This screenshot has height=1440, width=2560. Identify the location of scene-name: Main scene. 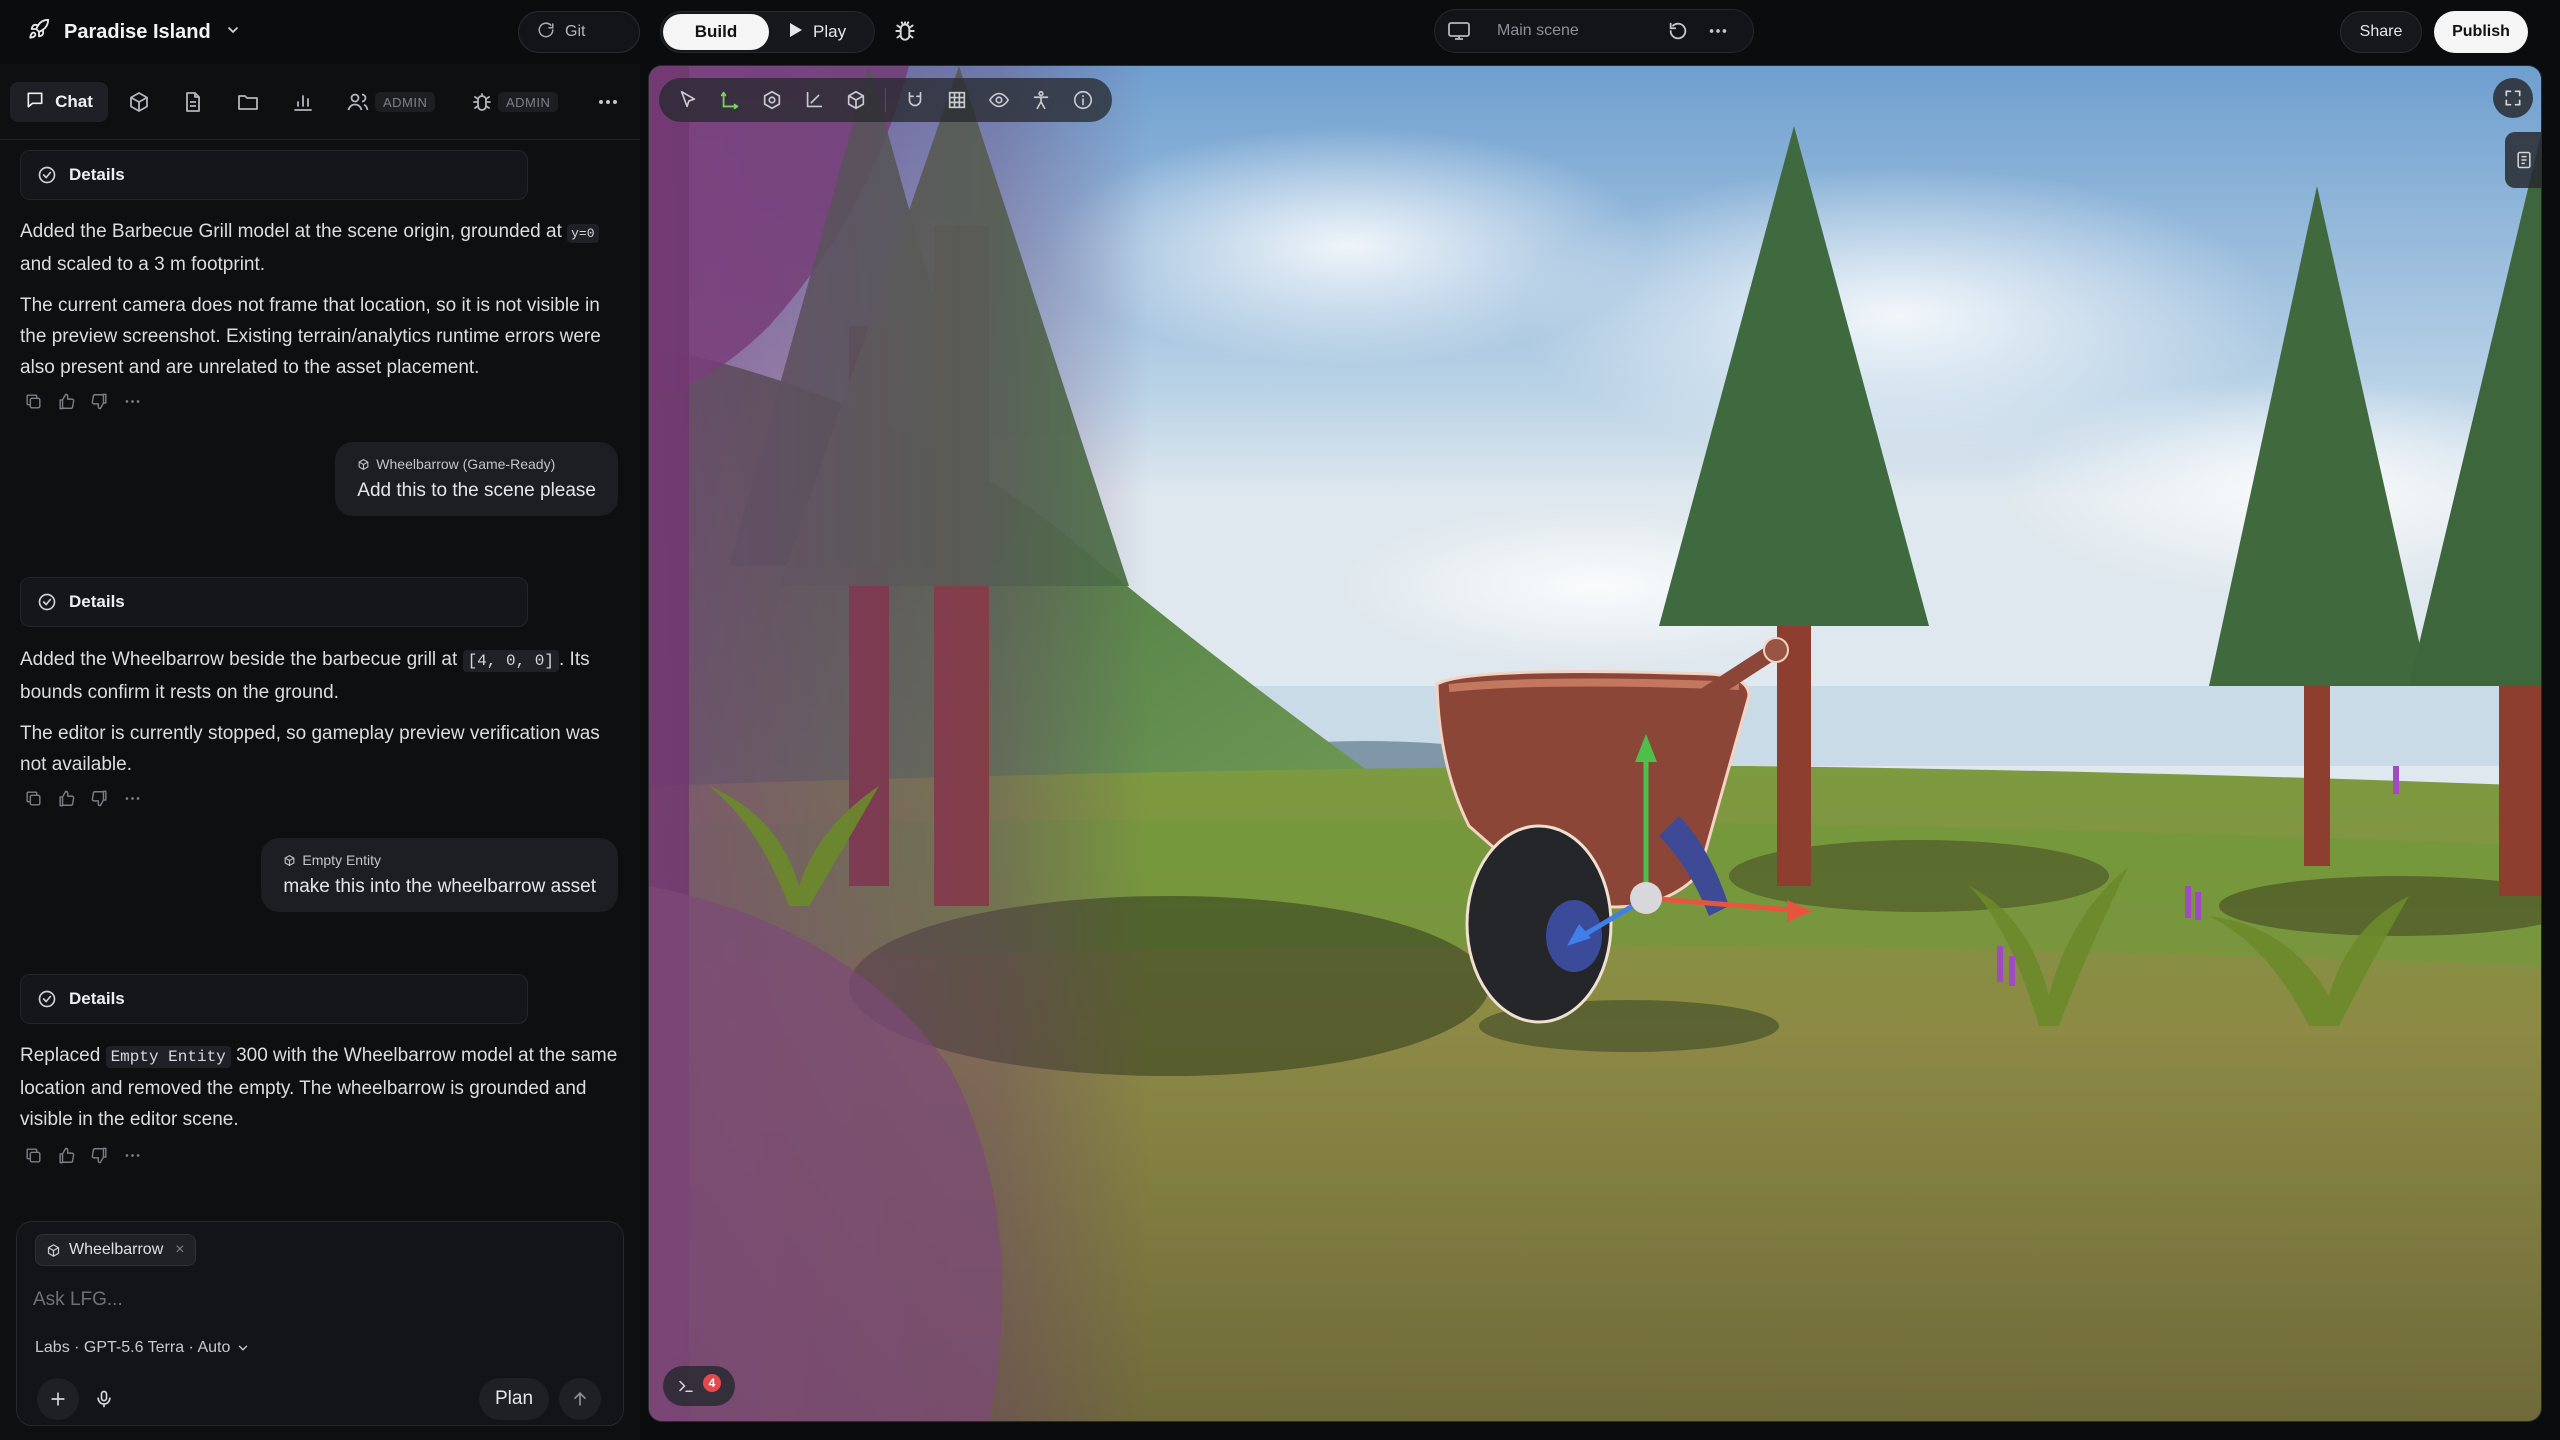
(1538, 30).